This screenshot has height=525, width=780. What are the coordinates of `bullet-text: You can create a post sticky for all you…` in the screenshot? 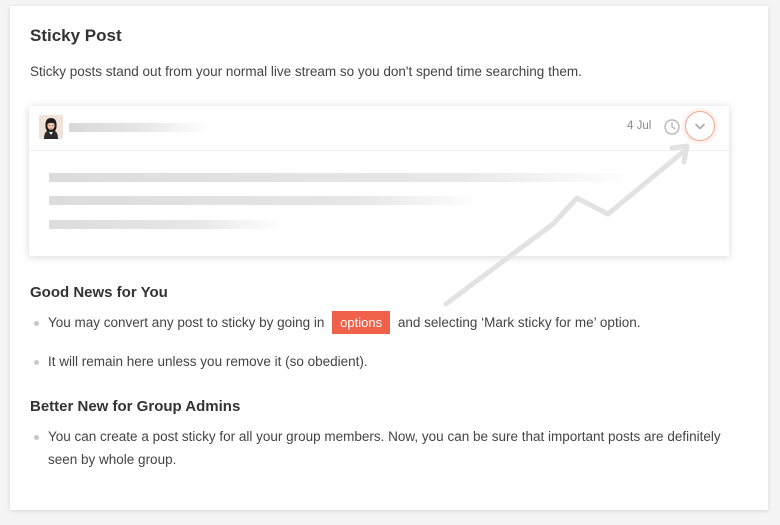 It's located at (384, 448).